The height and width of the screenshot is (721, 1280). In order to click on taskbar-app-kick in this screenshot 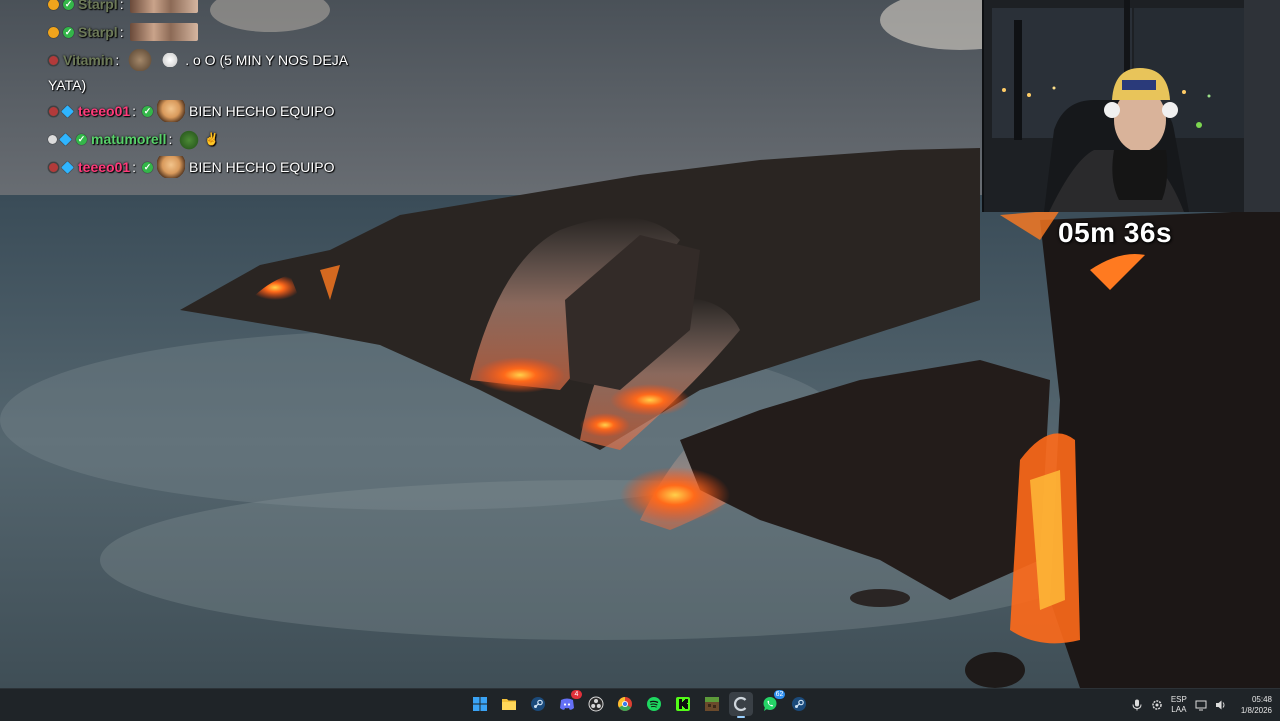, I will do `click(683, 704)`.